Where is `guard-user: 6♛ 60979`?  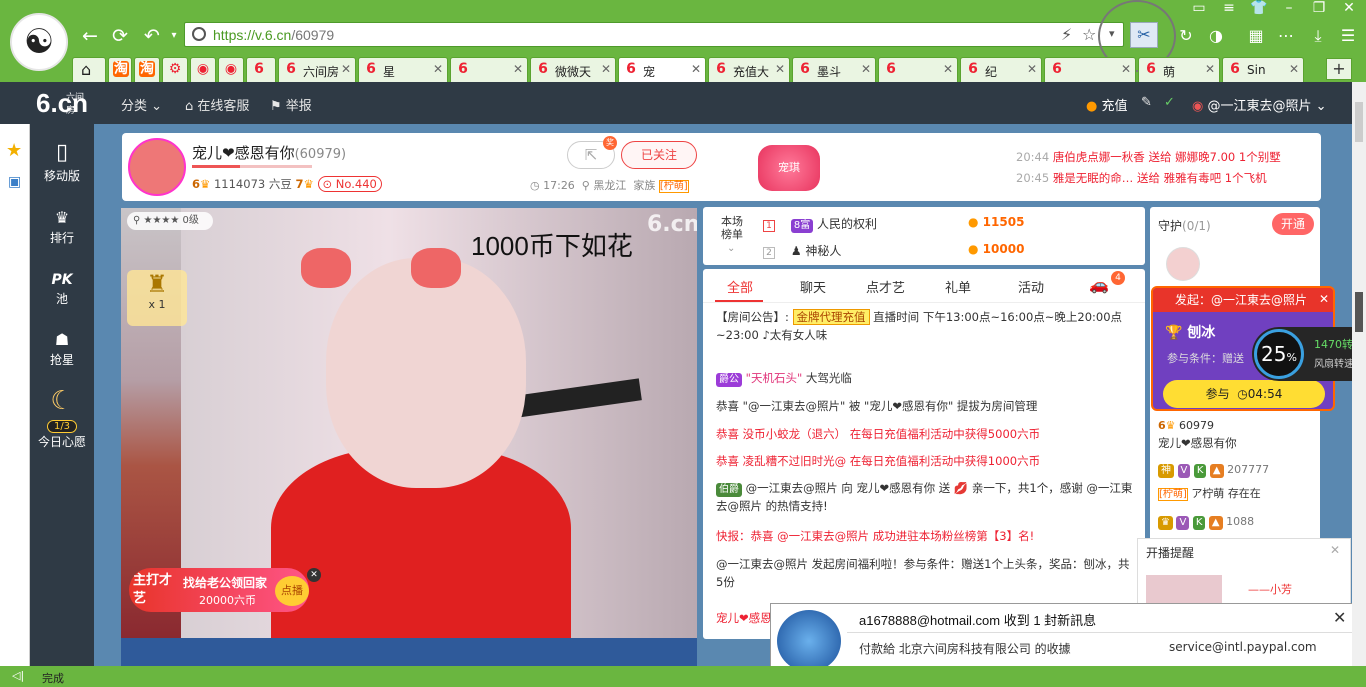
guard-user: 6♛ 60979 is located at coordinates (1186, 425).